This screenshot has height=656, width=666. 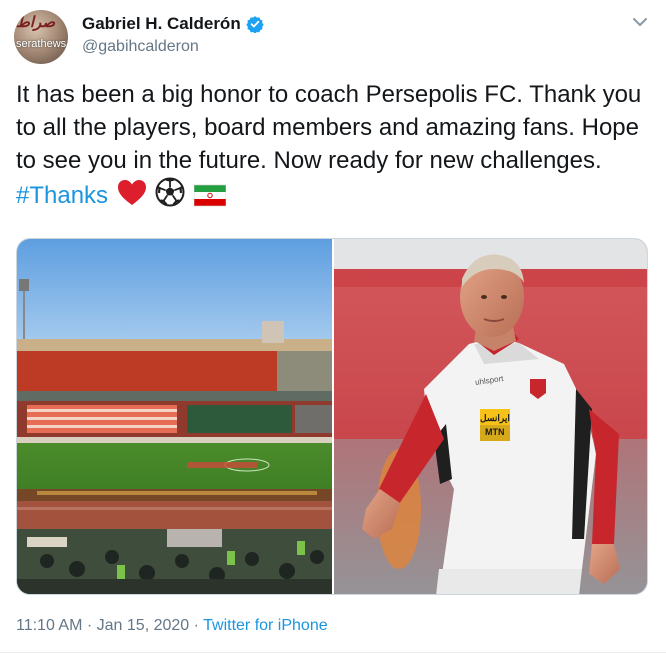 I want to click on iran-flag-icon, so click(x=210, y=195).